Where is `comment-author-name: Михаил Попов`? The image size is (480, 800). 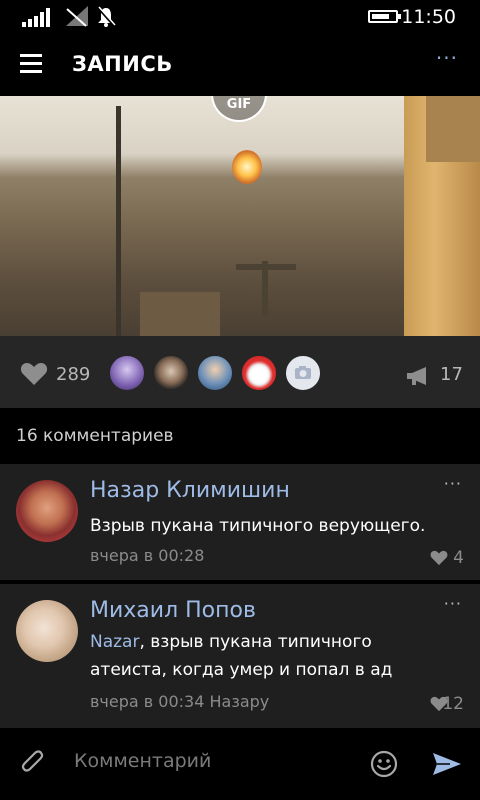 comment-author-name: Михаил Попов is located at coordinates (173, 610).